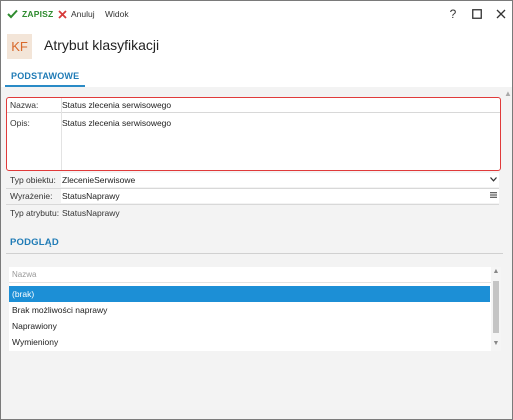  What do you see at coordinates (45, 77) in the screenshot?
I see `tab-podstawowe: PODSTAWOWE` at bounding box center [45, 77].